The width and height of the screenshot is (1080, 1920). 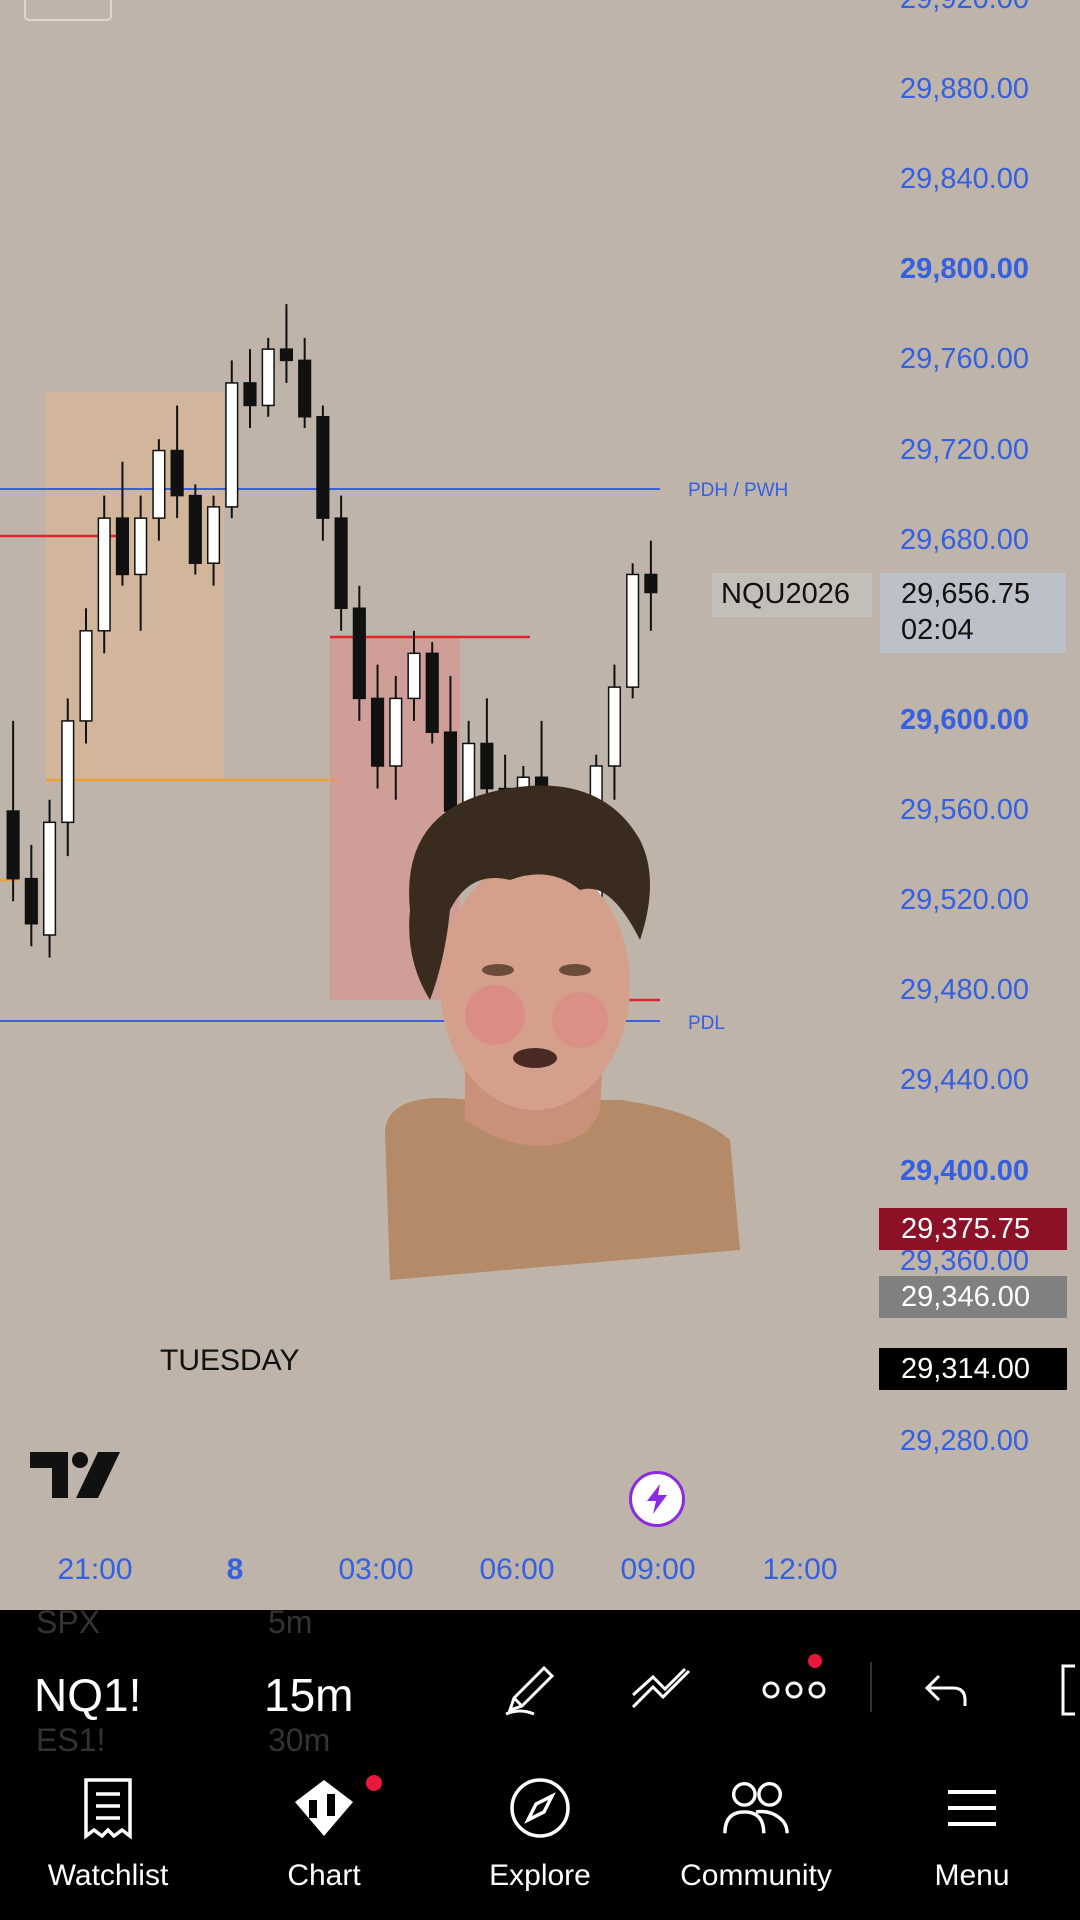 What do you see at coordinates (965, 810) in the screenshot?
I see `price-tick-label: 29,560.00` at bounding box center [965, 810].